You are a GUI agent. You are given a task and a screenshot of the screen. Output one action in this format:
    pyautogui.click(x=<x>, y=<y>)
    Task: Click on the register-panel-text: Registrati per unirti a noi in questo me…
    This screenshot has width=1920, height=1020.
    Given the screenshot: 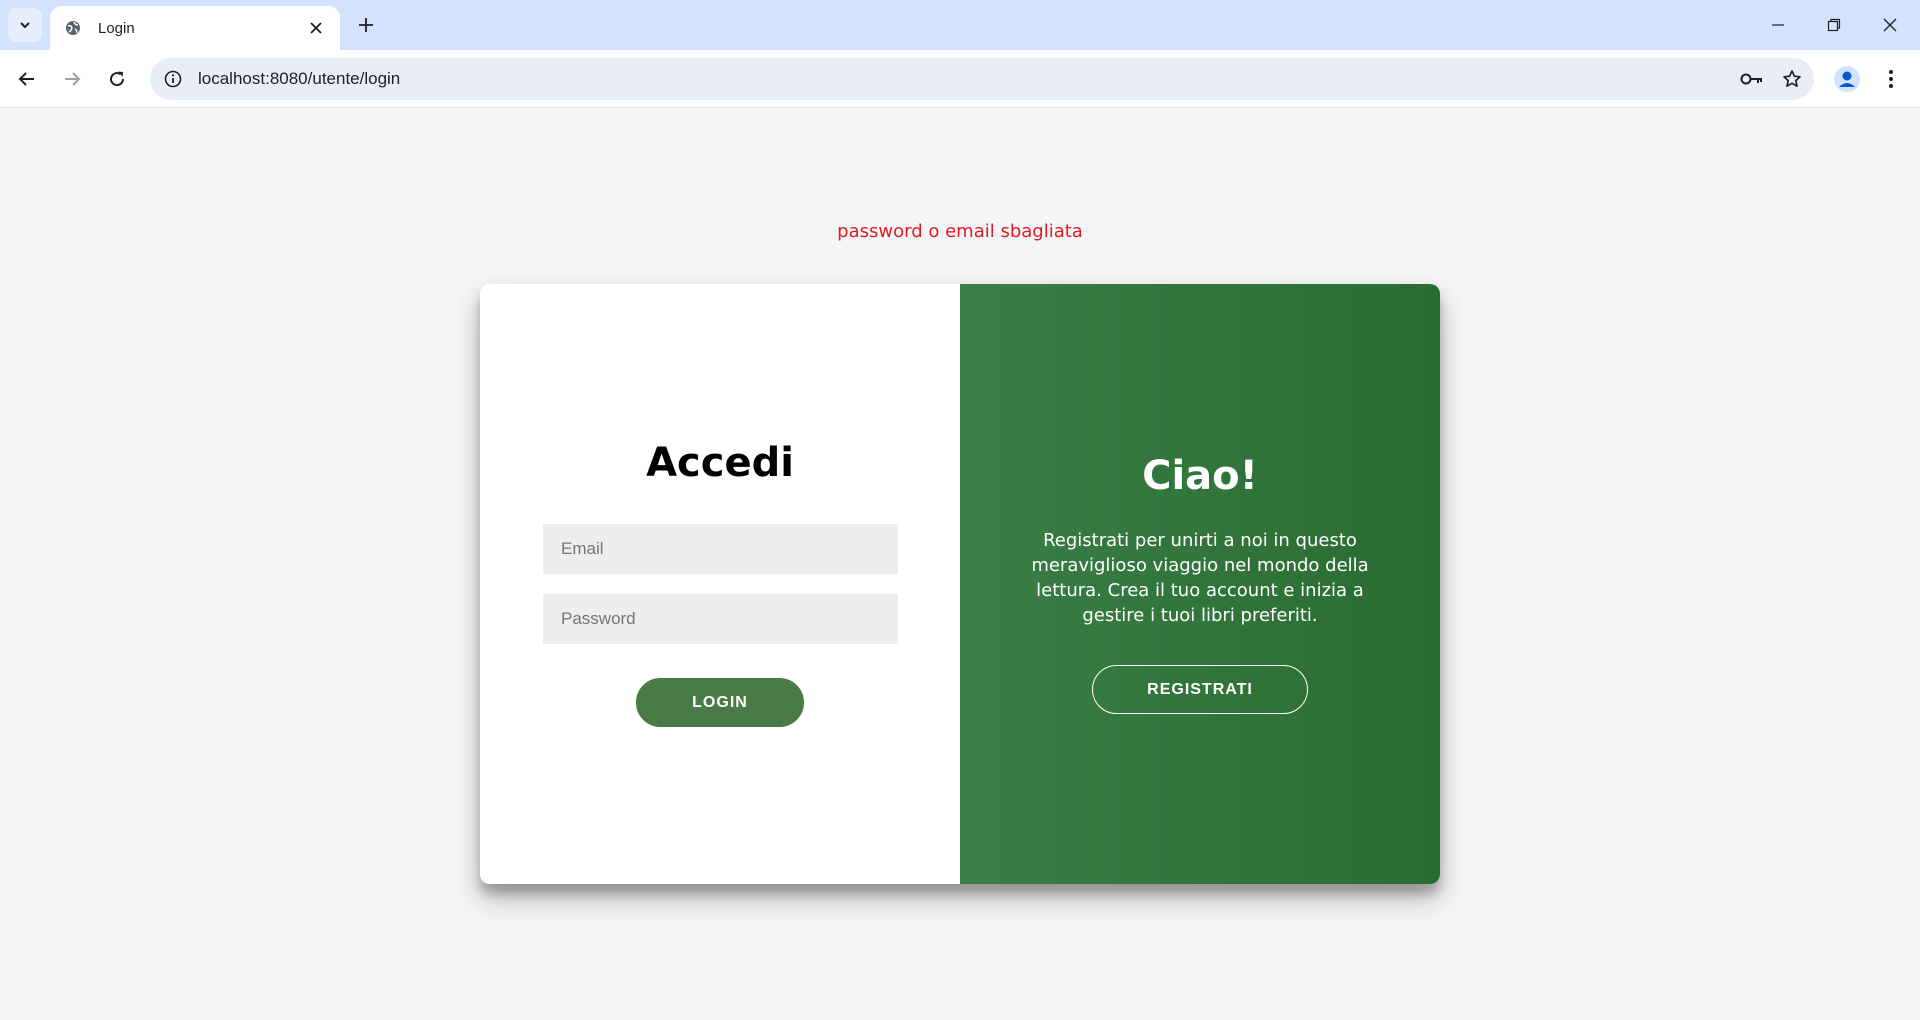 What is the action you would take?
    pyautogui.click(x=1200, y=578)
    